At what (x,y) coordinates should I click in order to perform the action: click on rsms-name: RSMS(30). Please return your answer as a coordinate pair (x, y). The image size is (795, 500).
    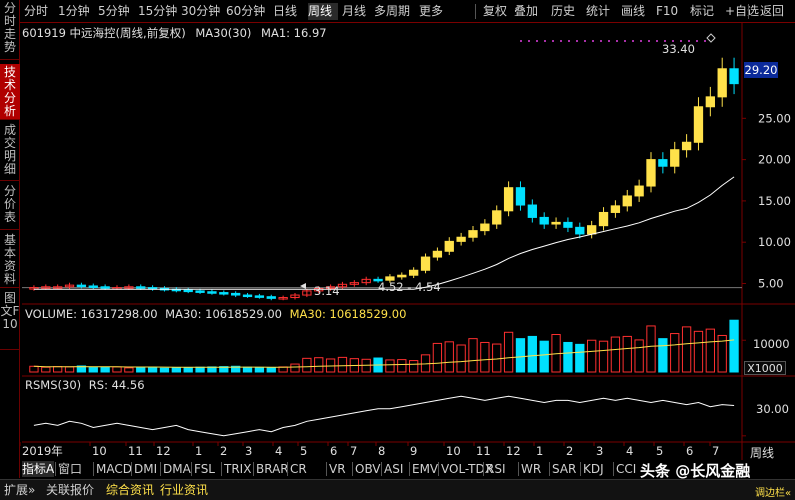
    Looking at the image, I should click on (53, 385).